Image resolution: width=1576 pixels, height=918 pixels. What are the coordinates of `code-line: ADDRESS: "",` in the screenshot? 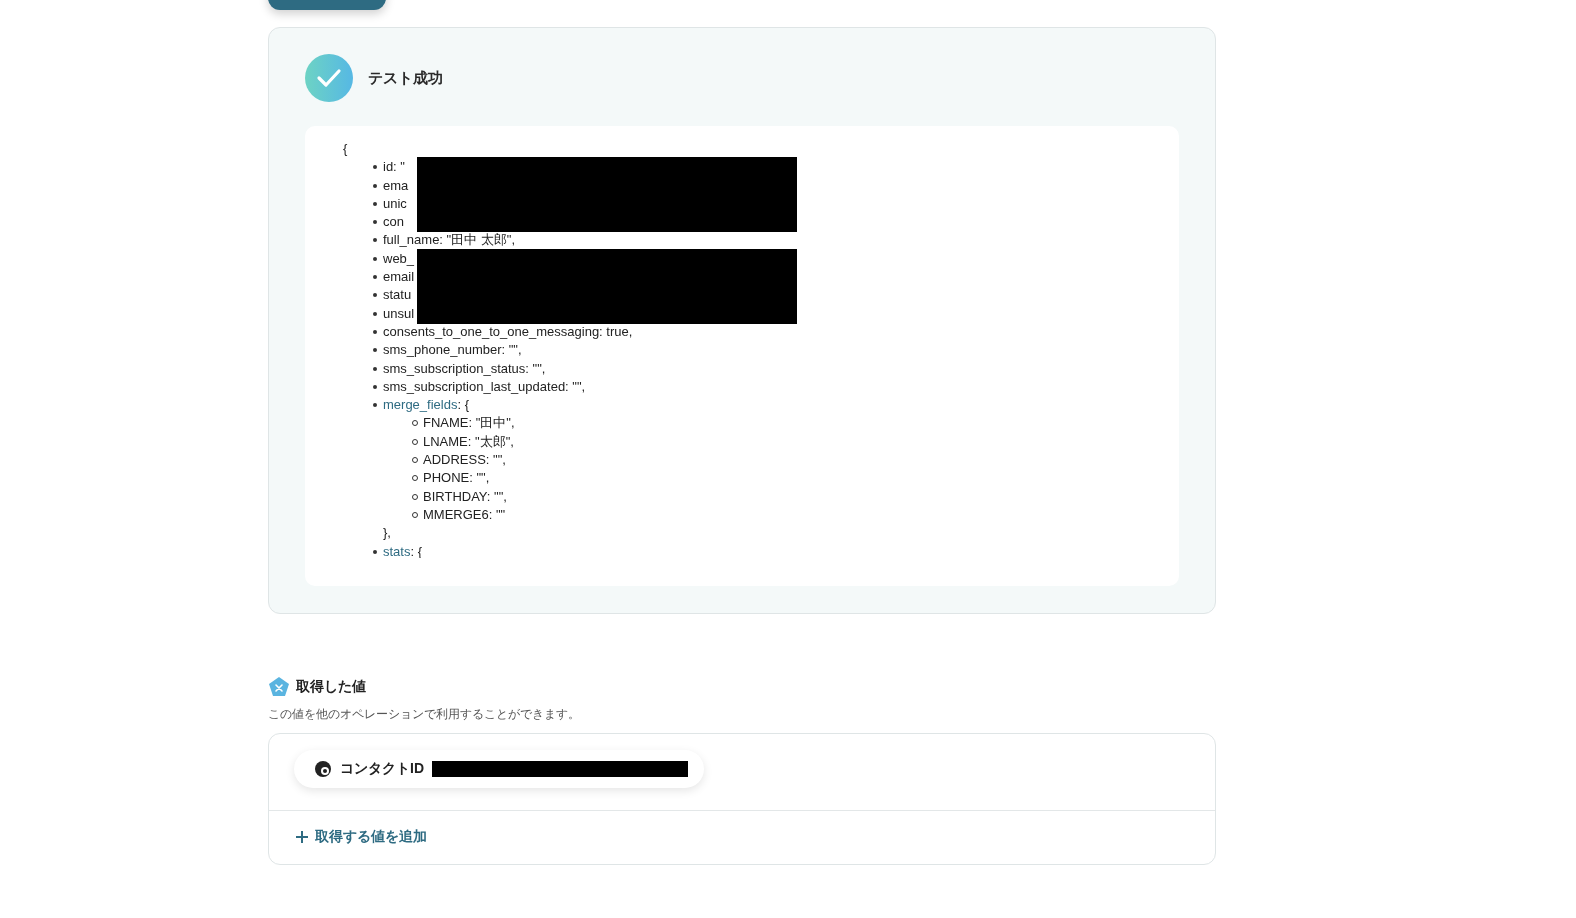 It's located at (464, 460).